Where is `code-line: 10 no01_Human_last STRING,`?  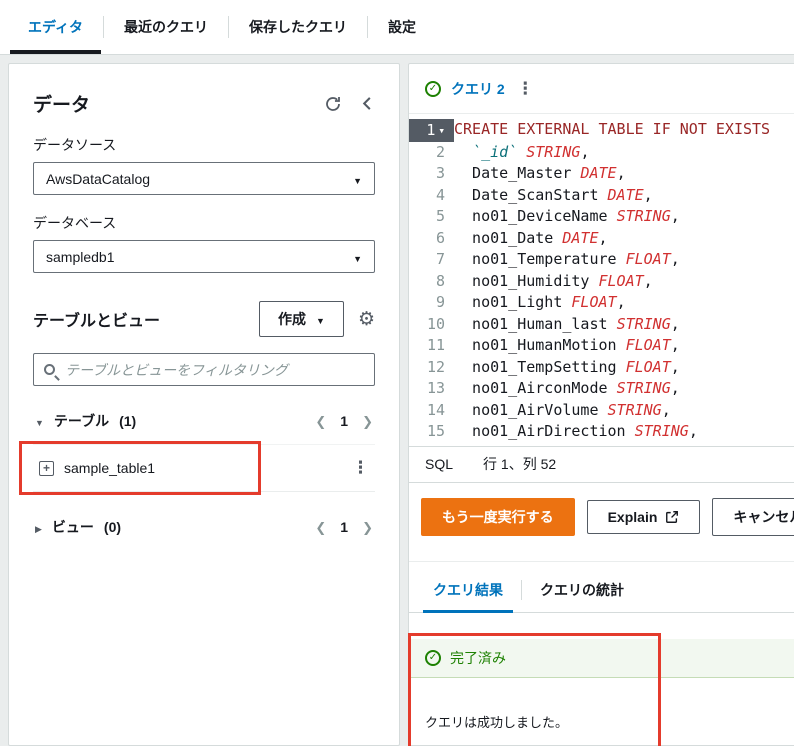
code-line: 10 no01_Human_last STRING, is located at coordinates (601, 325).